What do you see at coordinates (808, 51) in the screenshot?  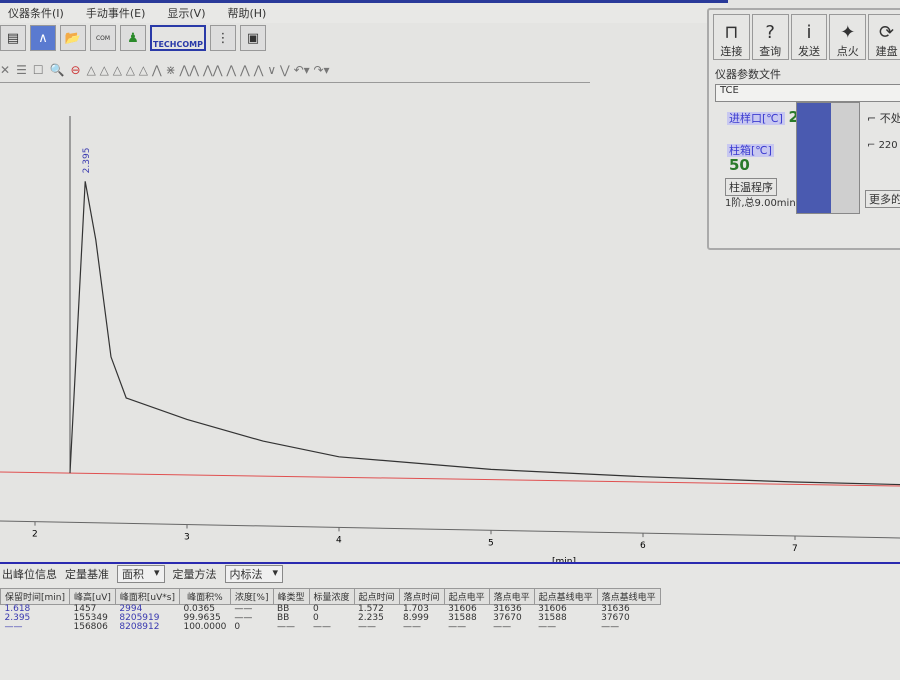 I see `button-label: 发送` at bounding box center [808, 51].